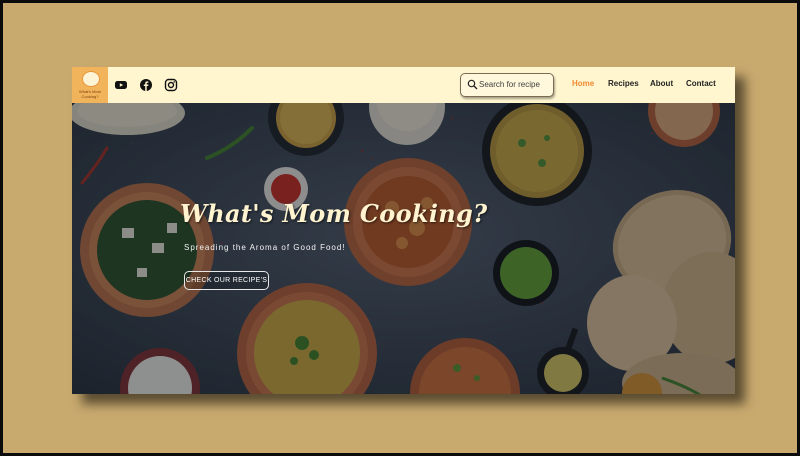 The height and width of the screenshot is (456, 800). I want to click on youtube-icon, so click(121, 85).